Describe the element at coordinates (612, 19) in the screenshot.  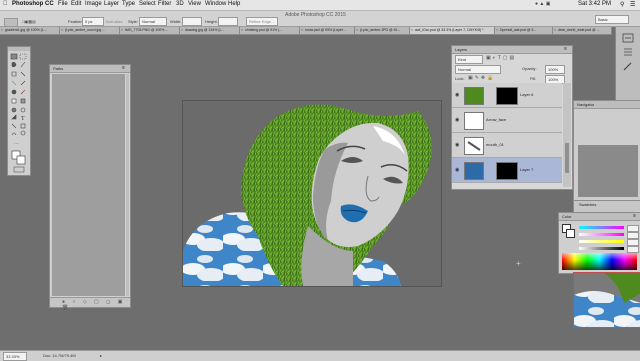
I see `workspace-select: Basic` at that location.